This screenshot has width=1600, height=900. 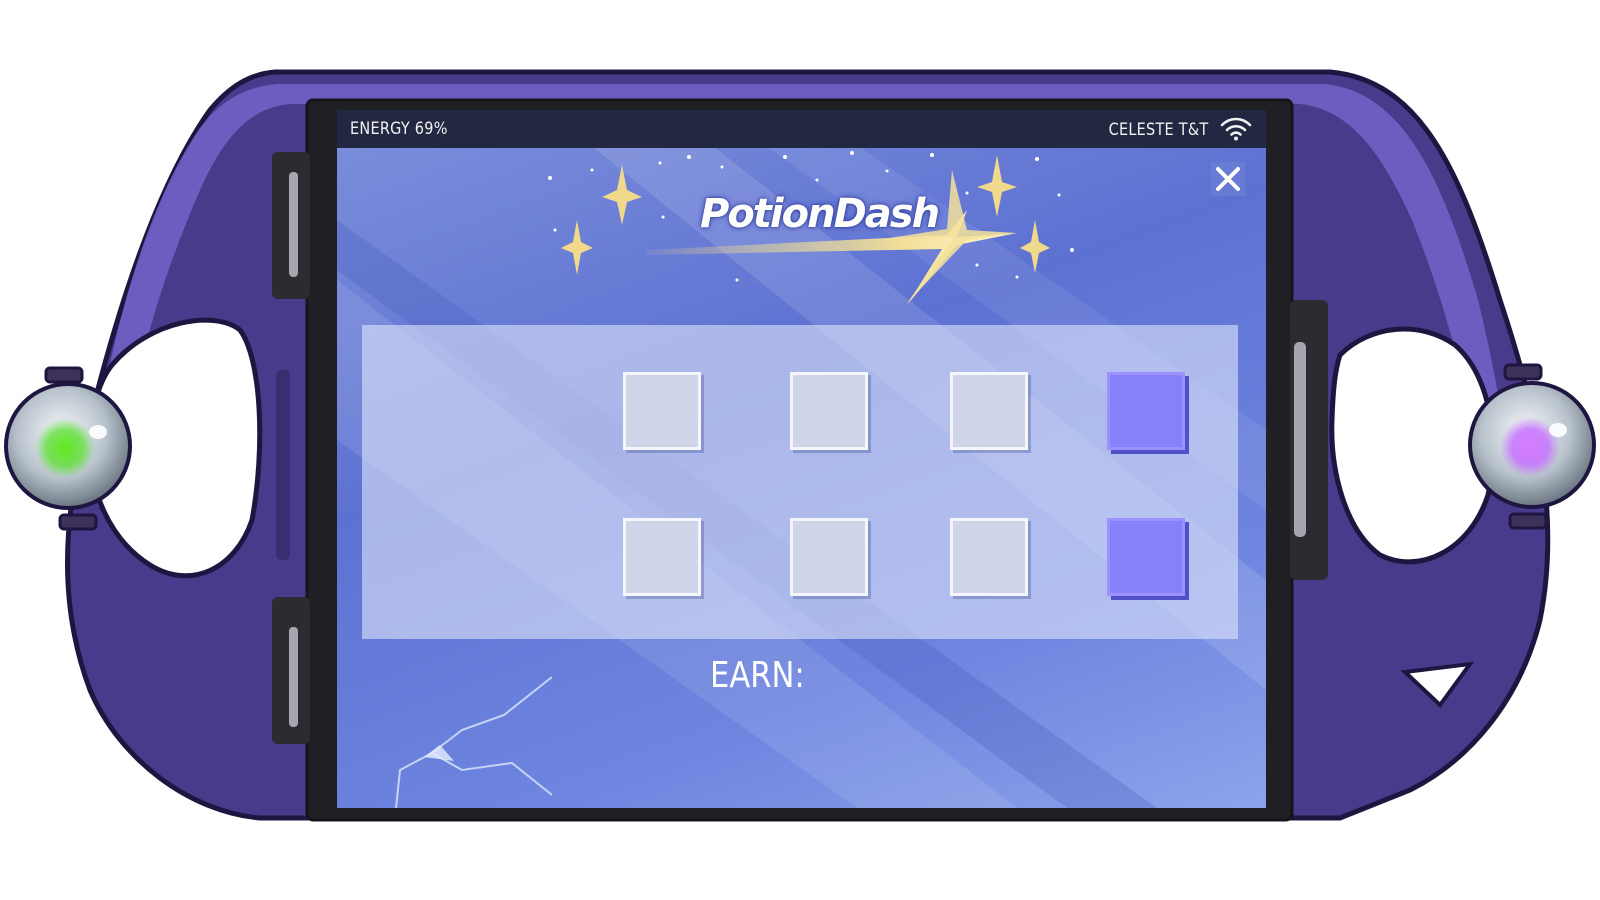 I want to click on slot-row1-col4, so click(x=1146, y=411).